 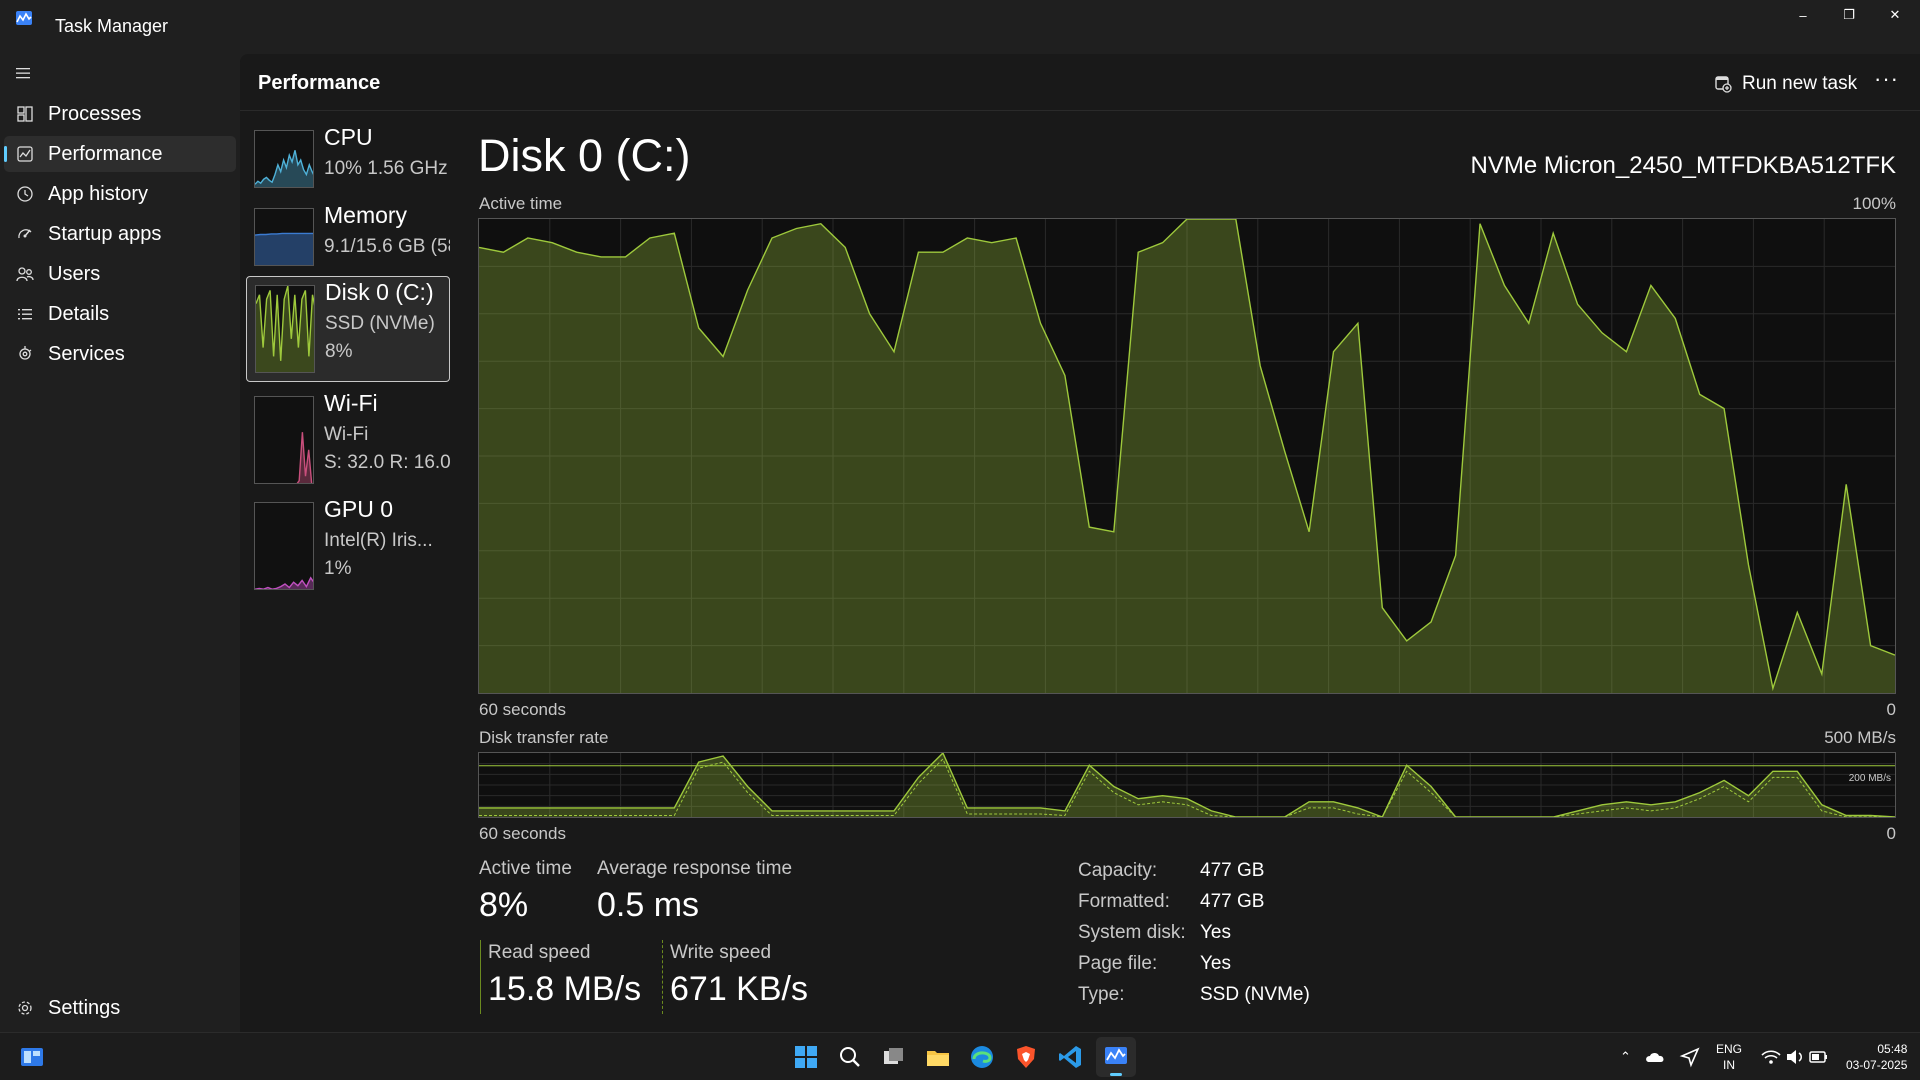 I want to click on maximize-button: ❐, so click(x=1849, y=15).